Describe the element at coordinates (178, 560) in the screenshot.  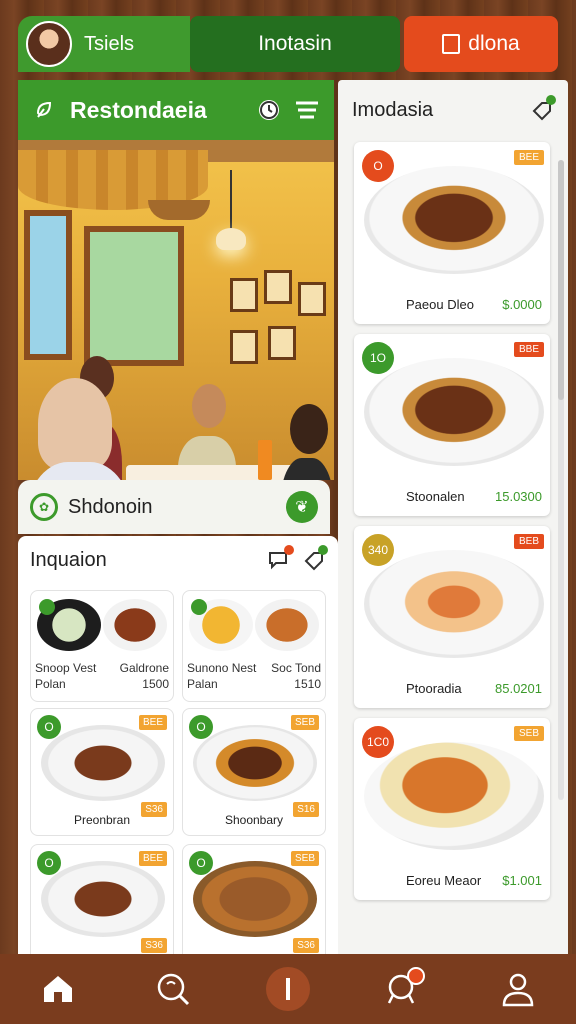
I see `grid-header: Inquaion` at that location.